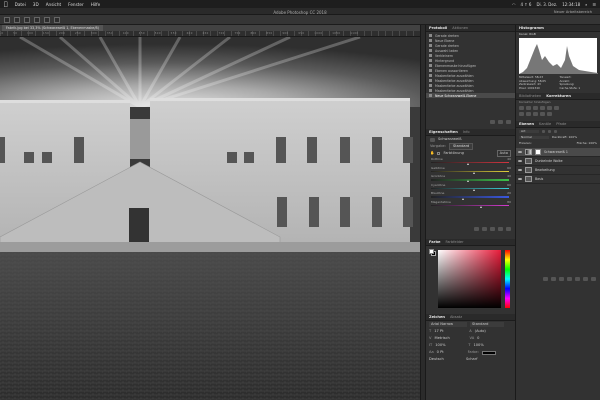 This screenshot has height=400, width=600. Describe the element at coordinates (450, 331) in the screenshot. I see `font-size-field: 17 Pt` at that location.